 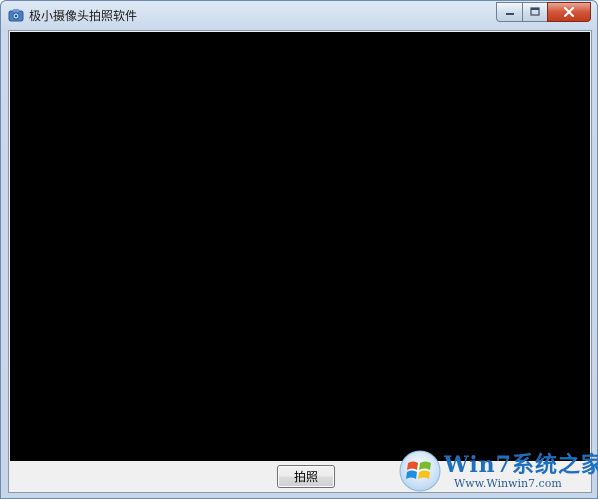 I want to click on title-bar: 极小摄像头拍照软件, so click(x=299, y=15).